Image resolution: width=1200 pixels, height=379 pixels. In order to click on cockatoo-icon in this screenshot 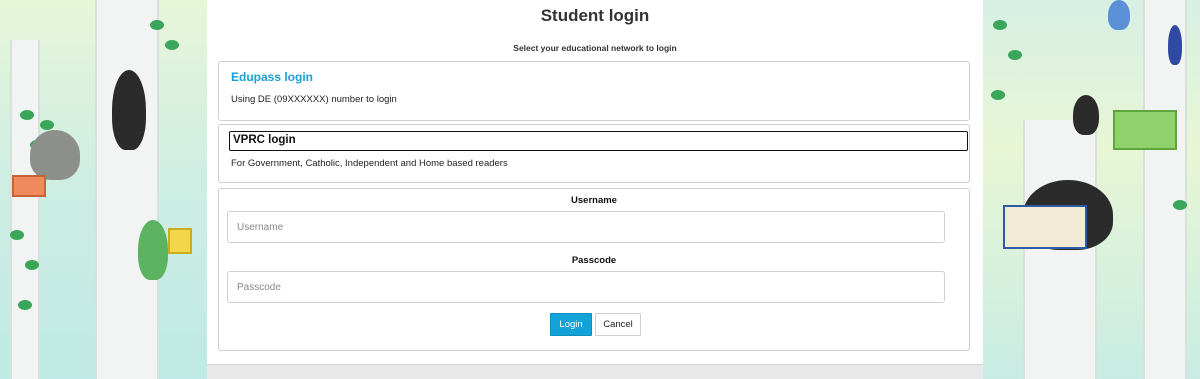, I will do `click(129, 110)`.